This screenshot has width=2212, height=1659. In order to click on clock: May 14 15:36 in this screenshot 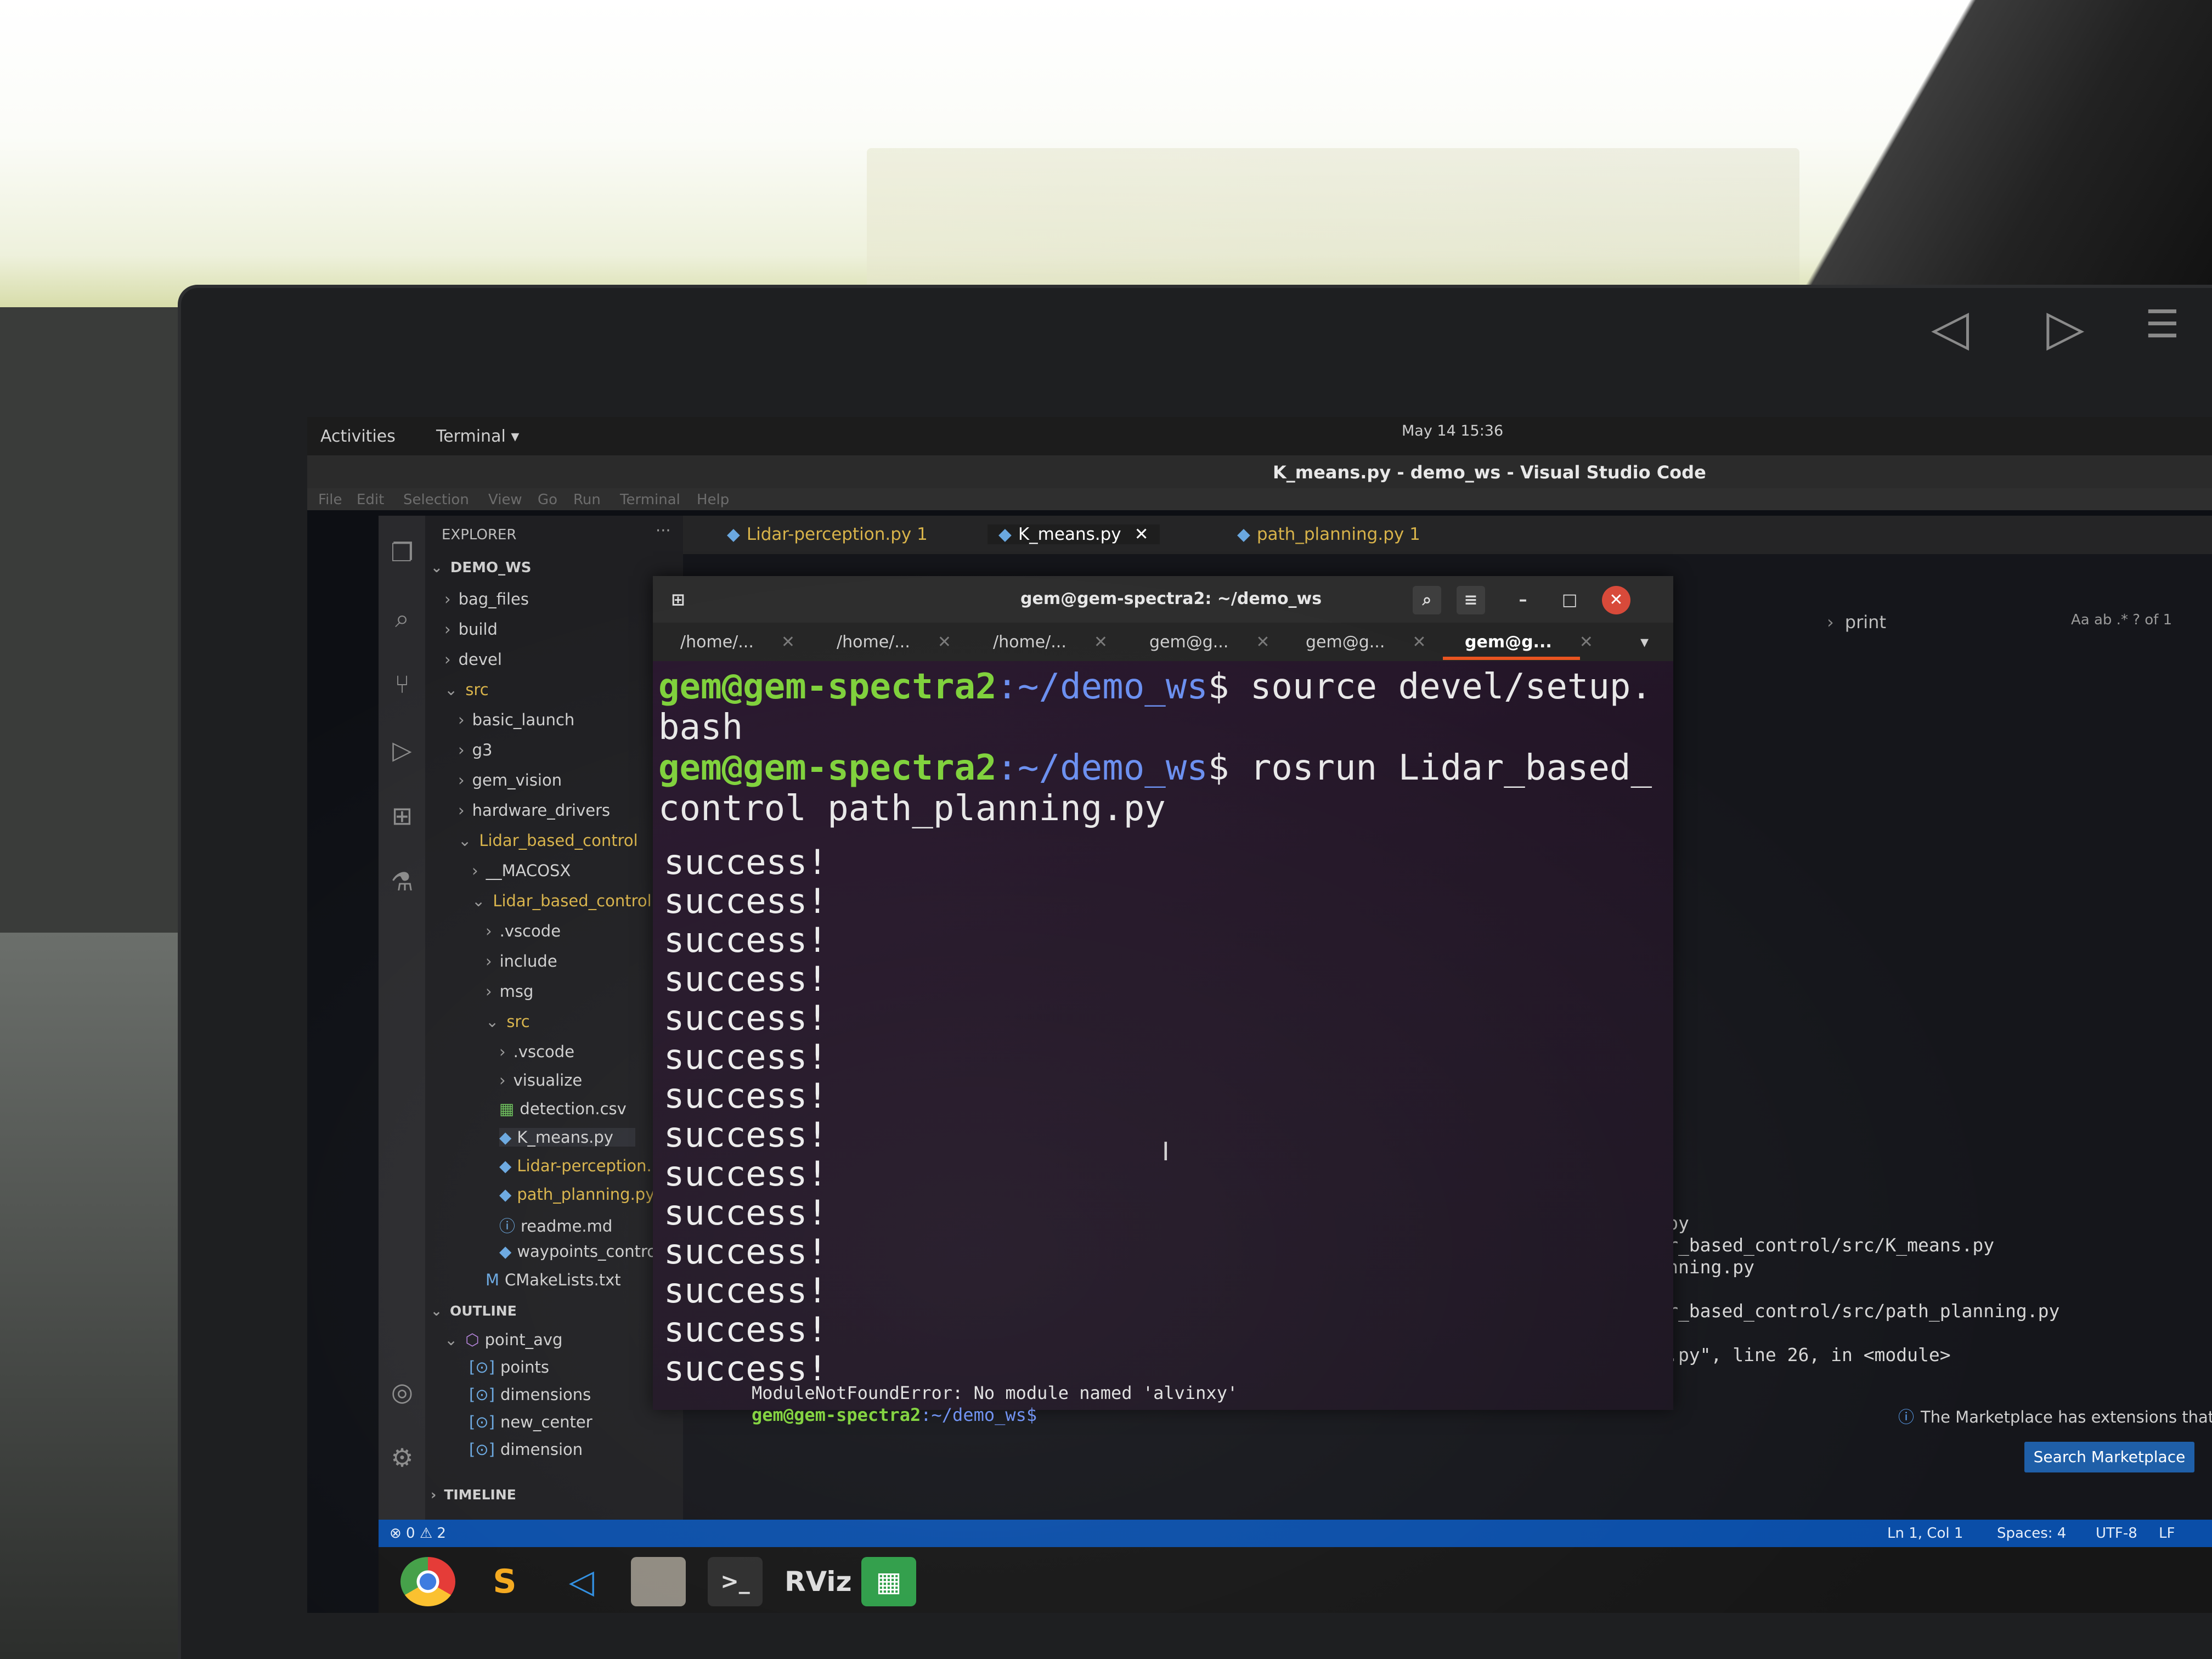, I will do `click(1452, 430)`.